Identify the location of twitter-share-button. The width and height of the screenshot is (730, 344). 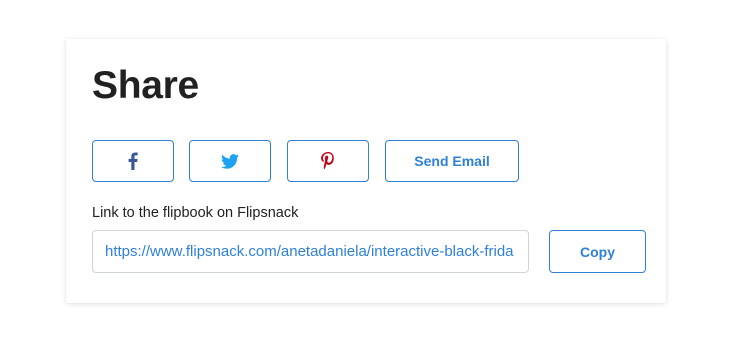
(230, 161).